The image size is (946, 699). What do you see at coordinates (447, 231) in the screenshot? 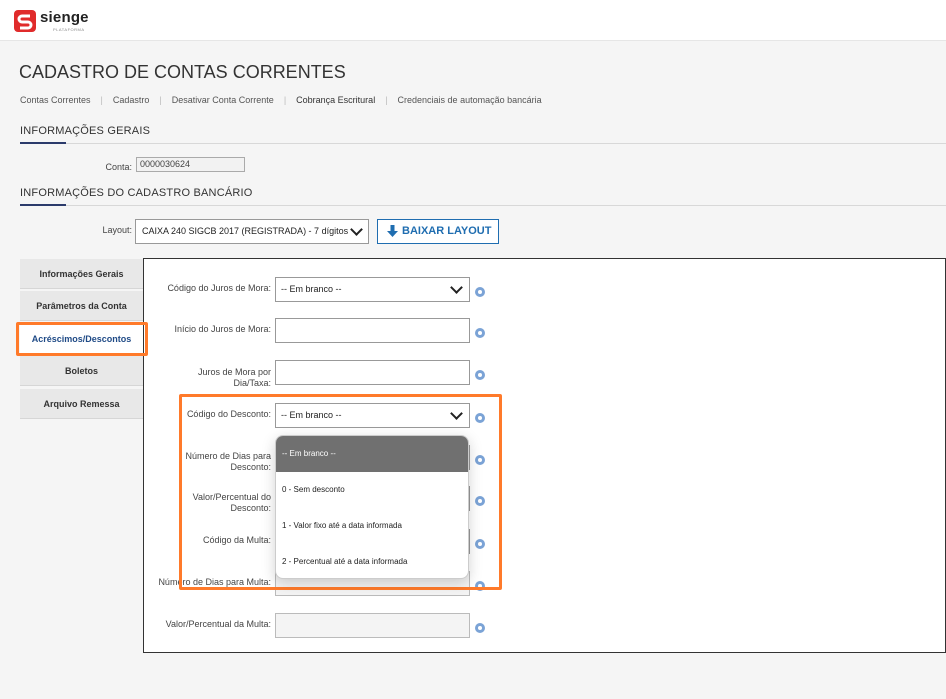
I see `baixar-layout-label: BAIXAR LAYOUT` at bounding box center [447, 231].